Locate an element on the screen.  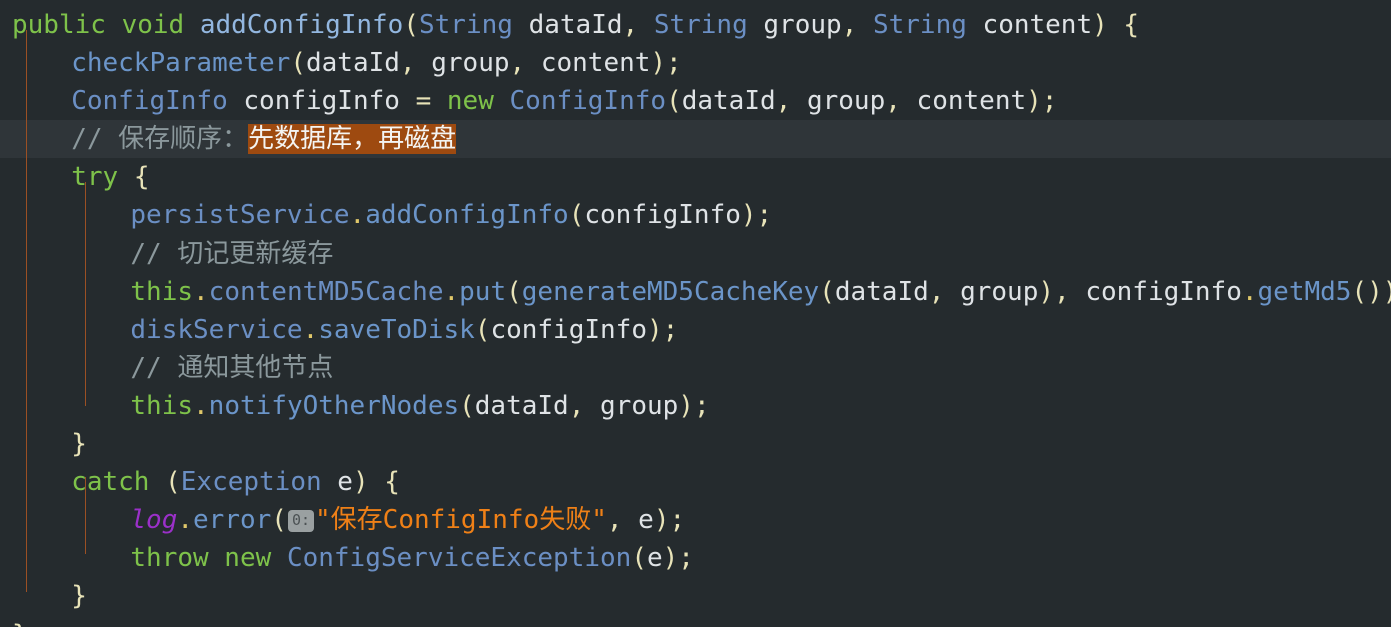
selected-text: 先数据库，再磁盘 is located at coordinates (352, 139).